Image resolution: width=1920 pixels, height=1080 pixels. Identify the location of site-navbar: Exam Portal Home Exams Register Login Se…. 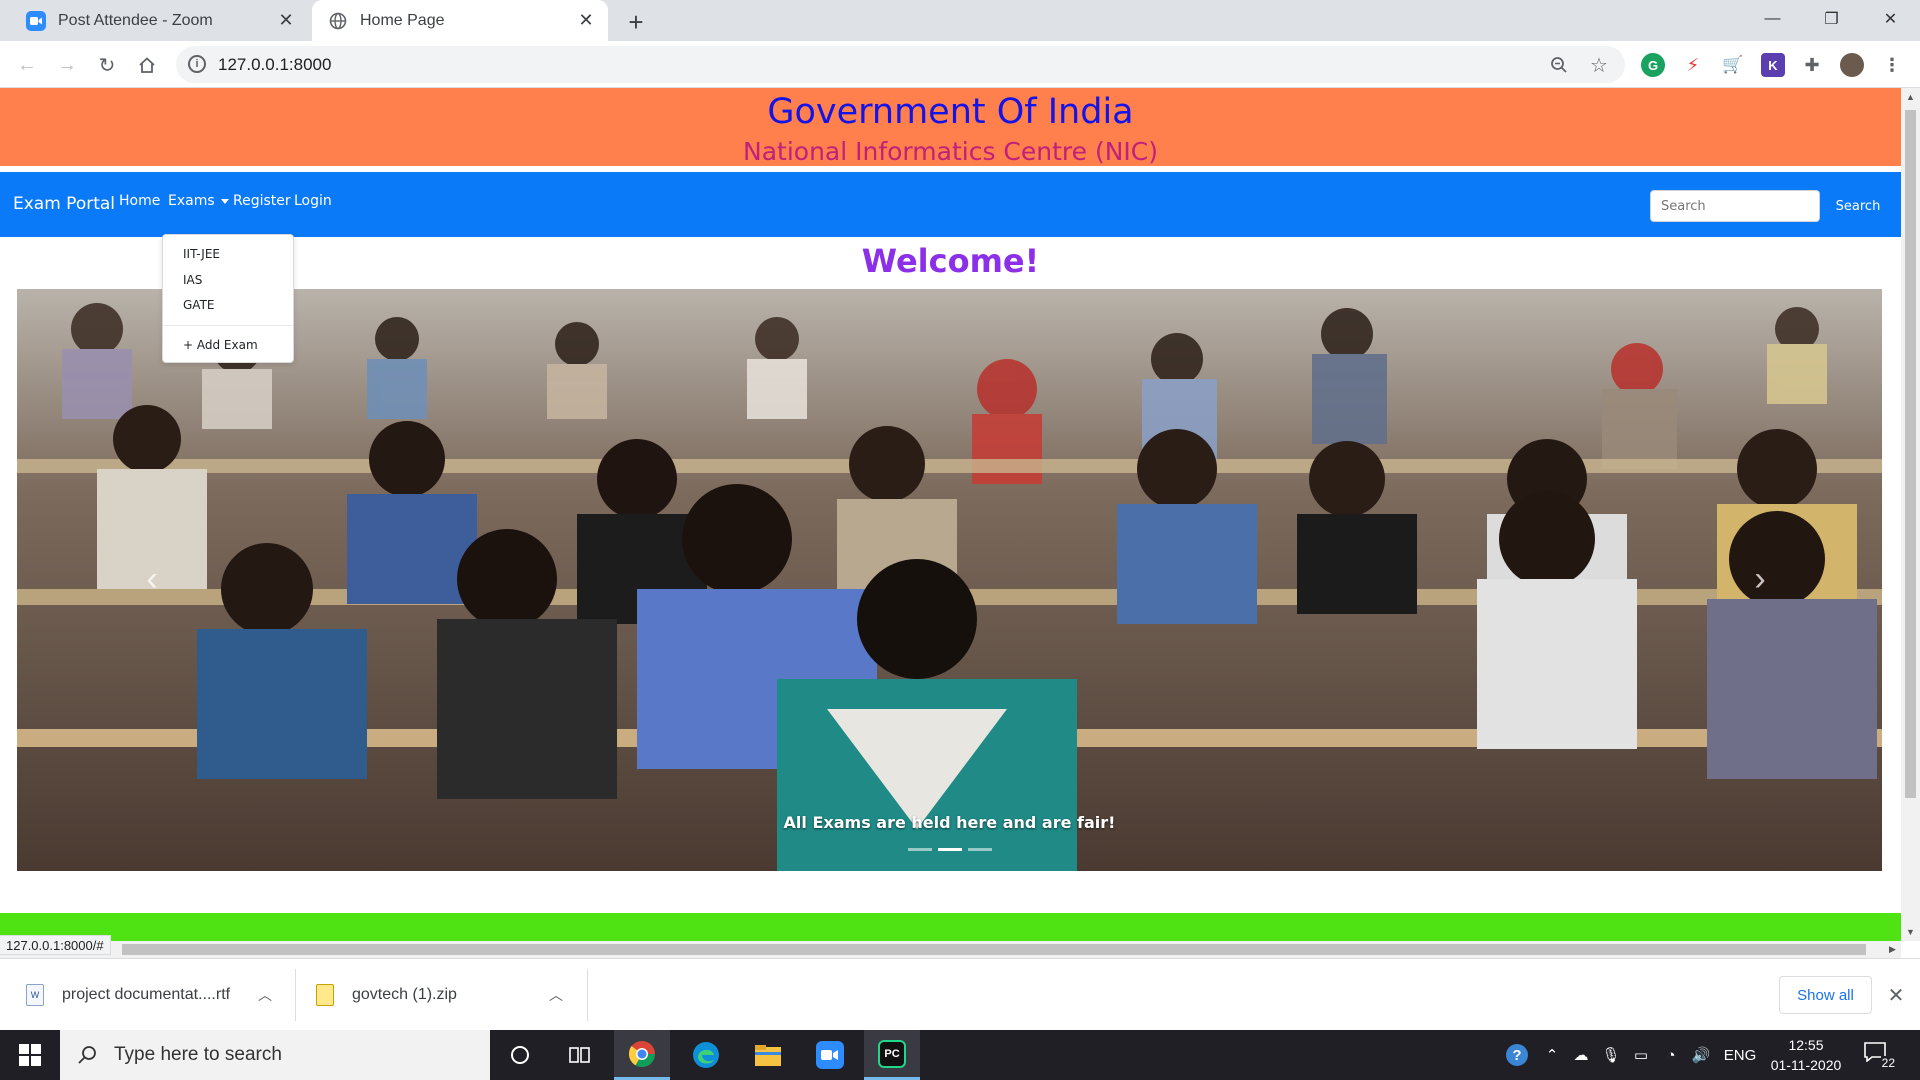
(950, 204).